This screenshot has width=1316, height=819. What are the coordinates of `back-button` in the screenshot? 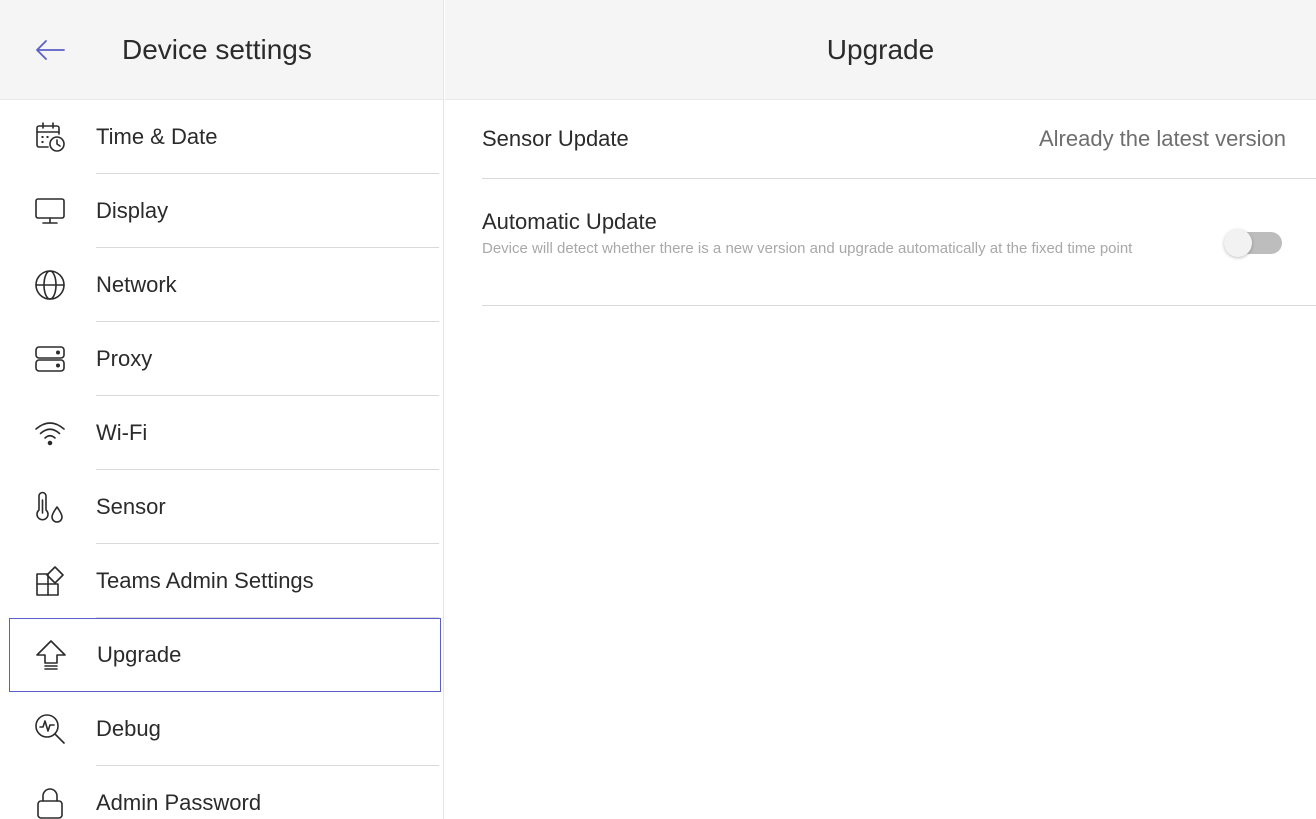 It's located at (50, 50).